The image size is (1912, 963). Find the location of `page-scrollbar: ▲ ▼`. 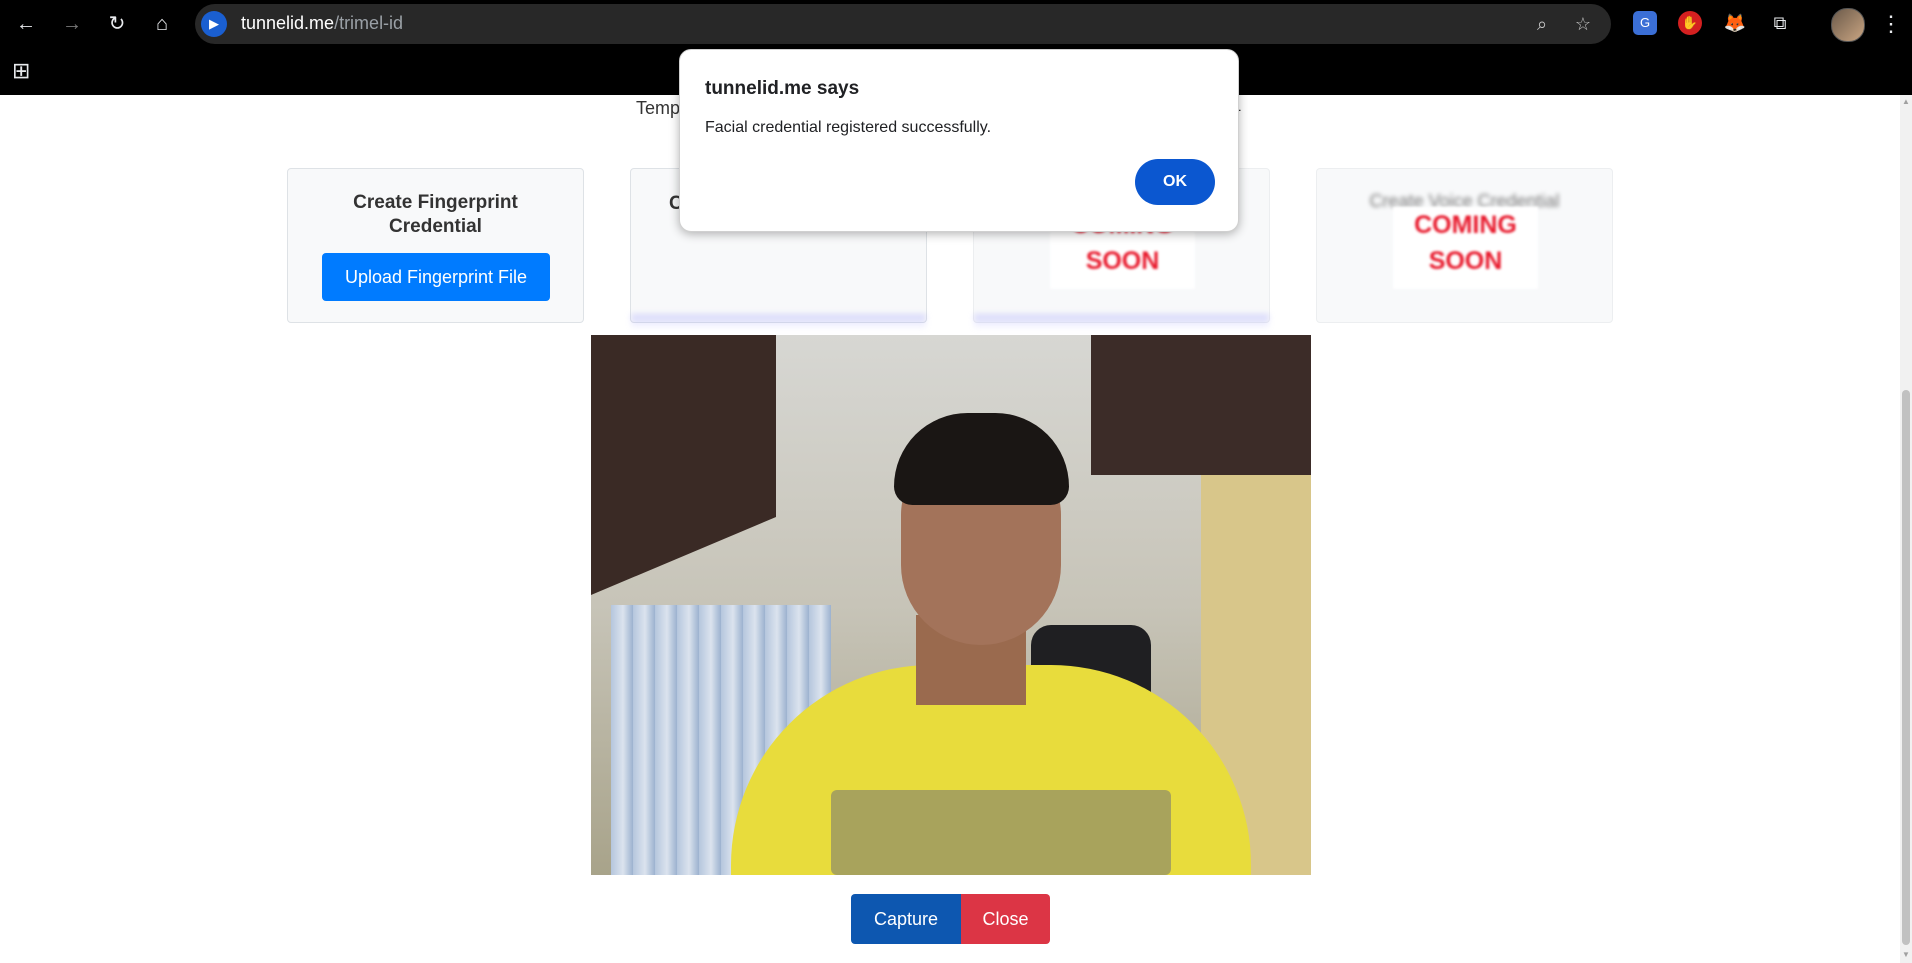

page-scrollbar: ▲ ▼ is located at coordinates (1906, 529).